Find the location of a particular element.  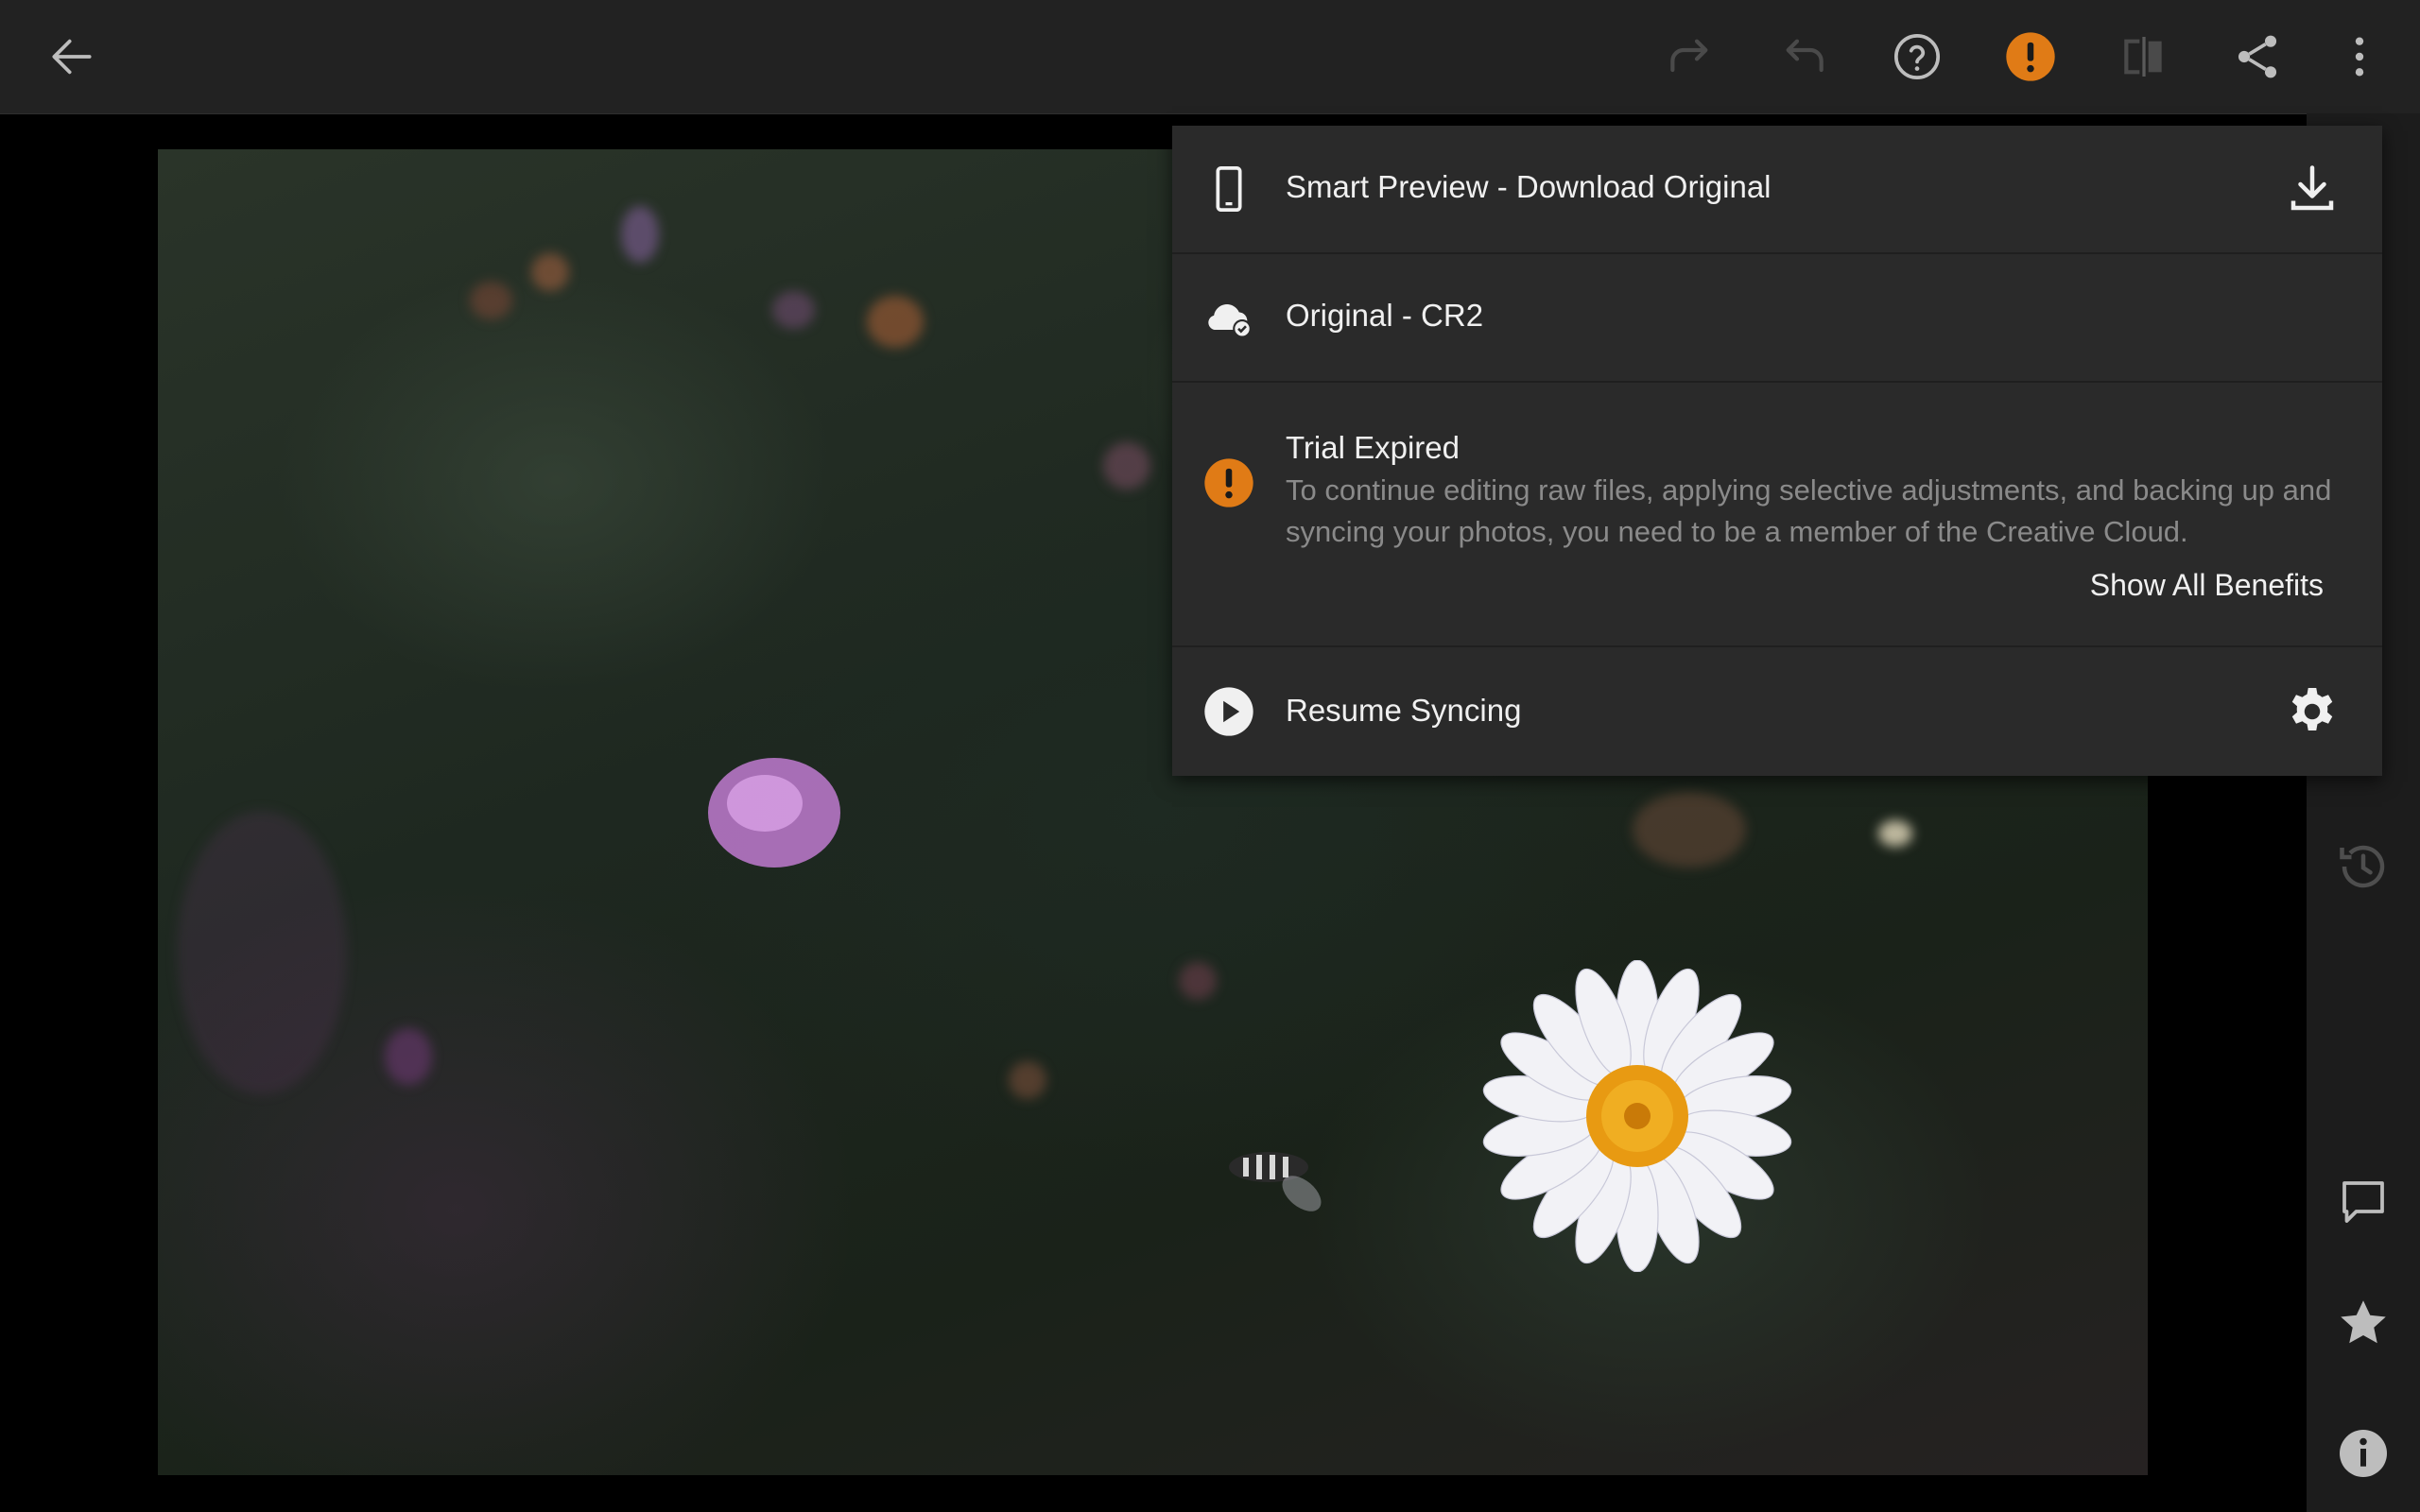

sync-settings-button is located at coordinates (2312, 711).